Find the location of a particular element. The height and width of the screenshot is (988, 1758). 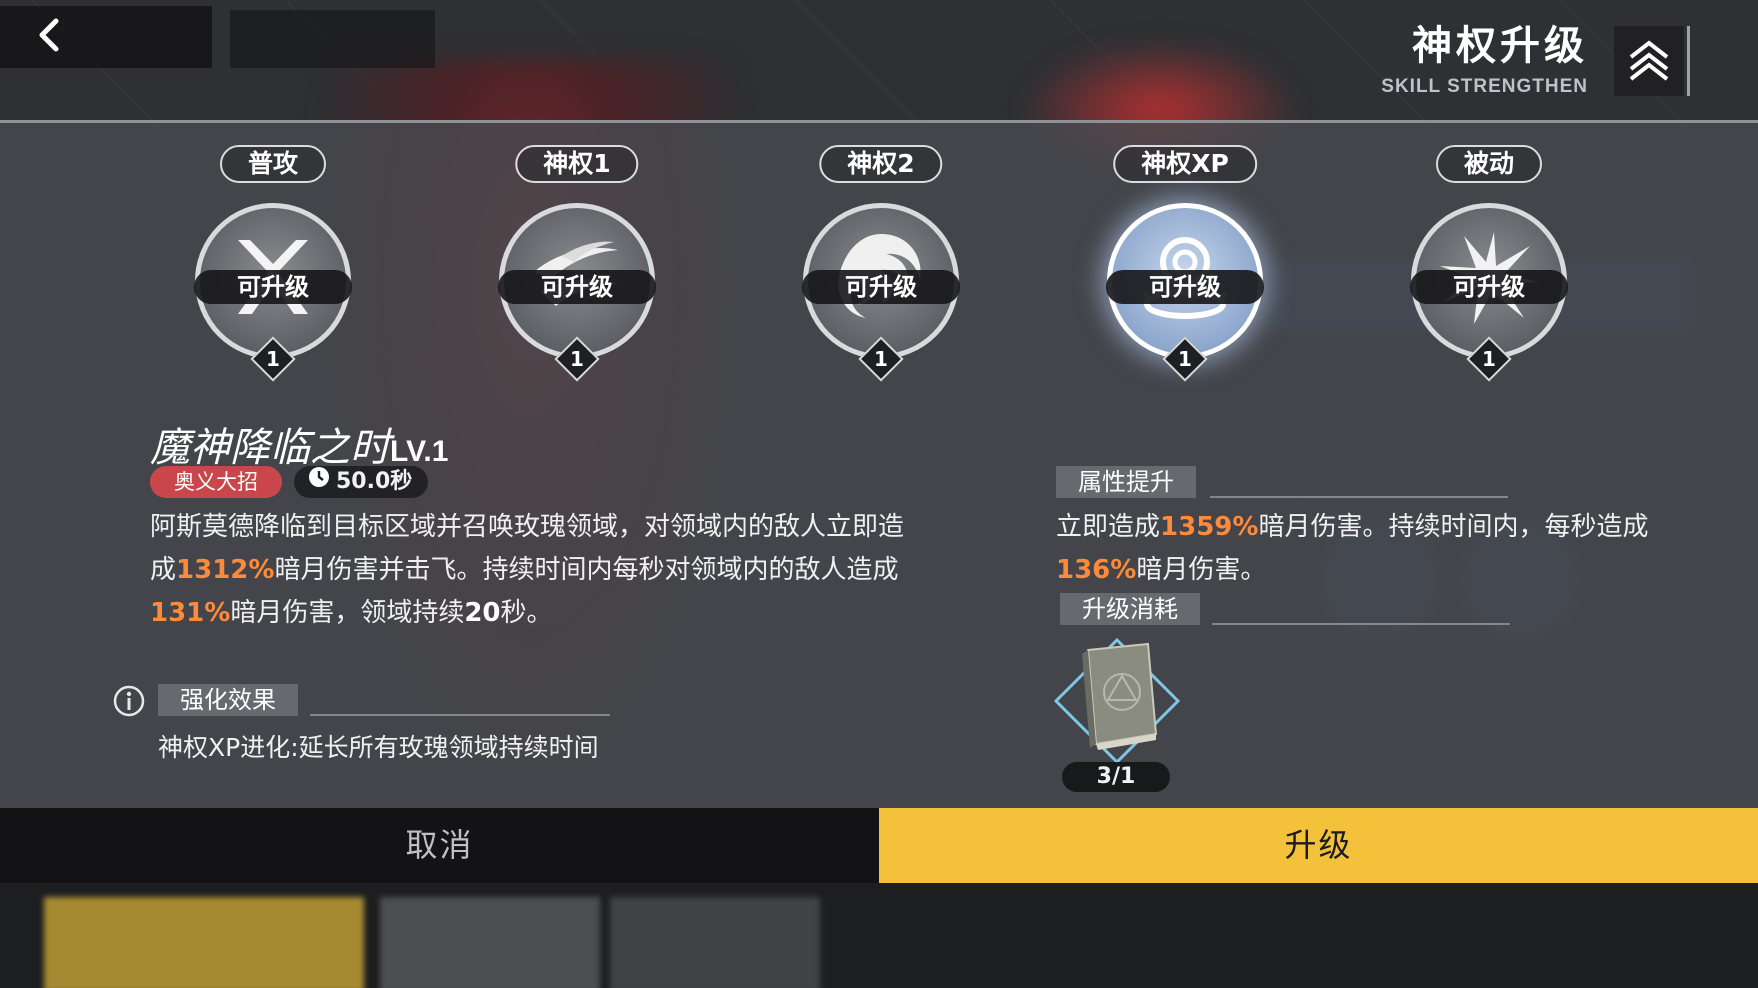

skill-book-icon is located at coordinates (1117, 701).